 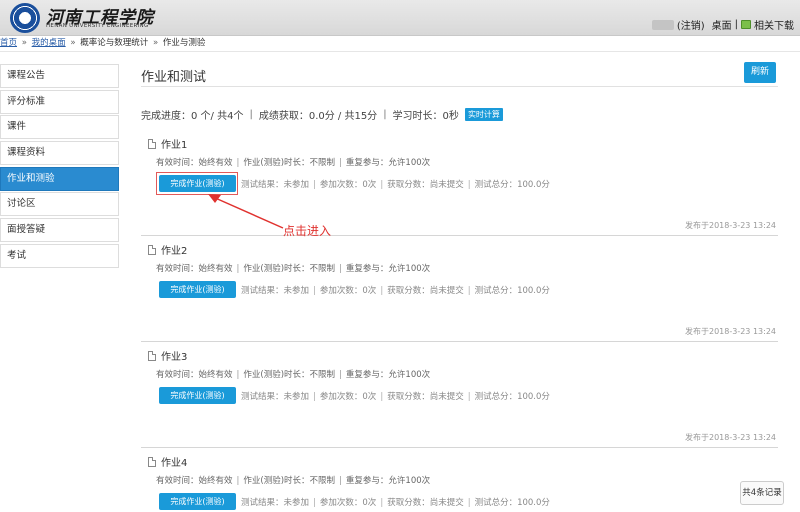 I want to click on sidebar-item-discussion: 讨论区, so click(x=59, y=204).